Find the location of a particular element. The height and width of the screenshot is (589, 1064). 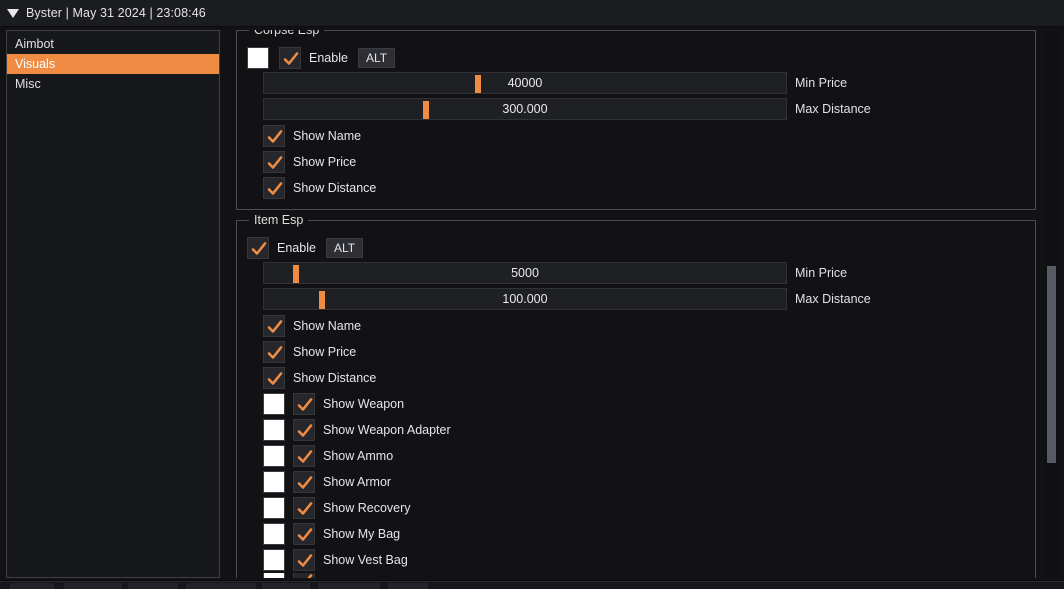

item-esp-show-recovery-row: Show Recovery is located at coordinates (636, 508).